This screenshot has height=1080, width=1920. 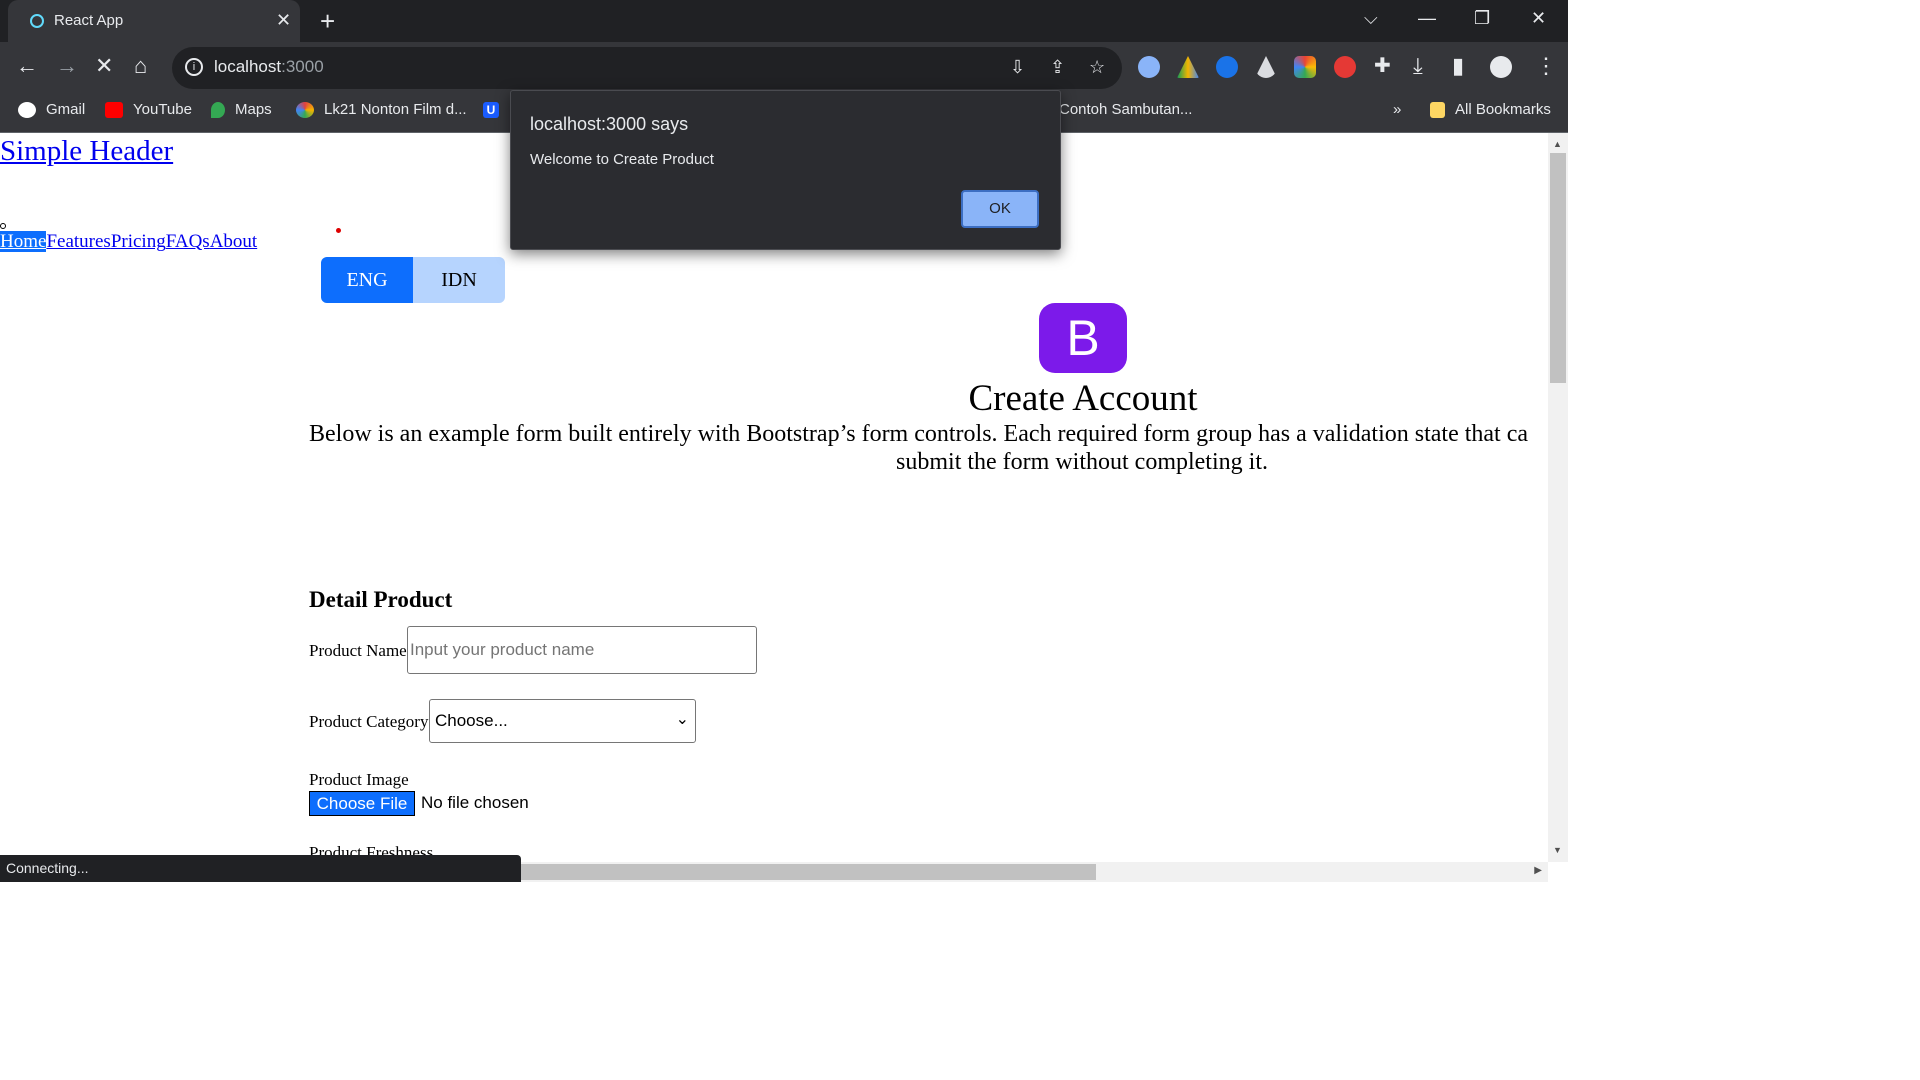 I want to click on all-bookmarks: All Bookmarks, so click(x=1490, y=110).